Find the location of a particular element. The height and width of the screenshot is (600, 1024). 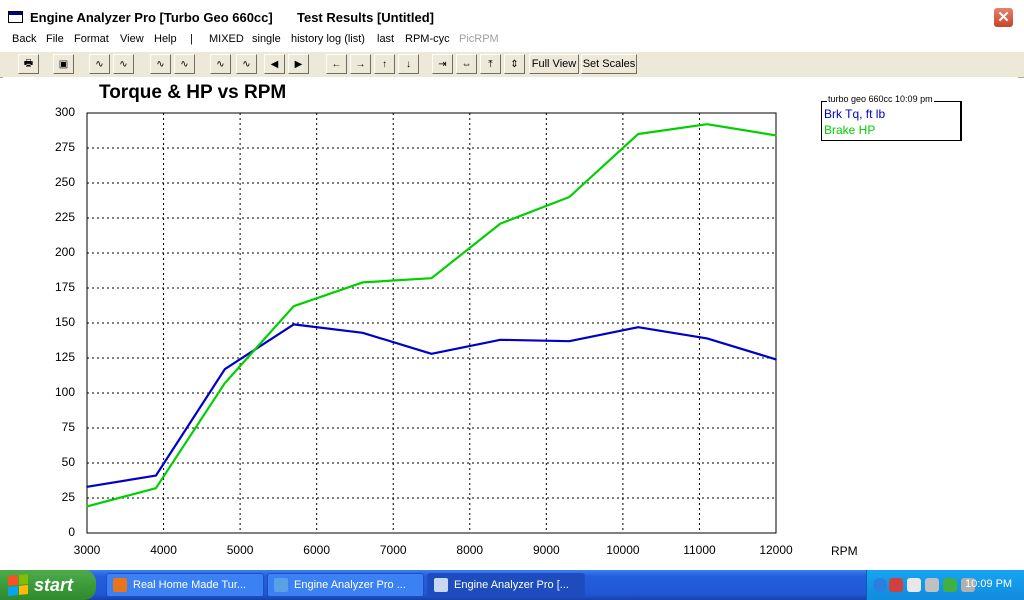

graph-overlay-icon: ∿ is located at coordinates (160, 64).